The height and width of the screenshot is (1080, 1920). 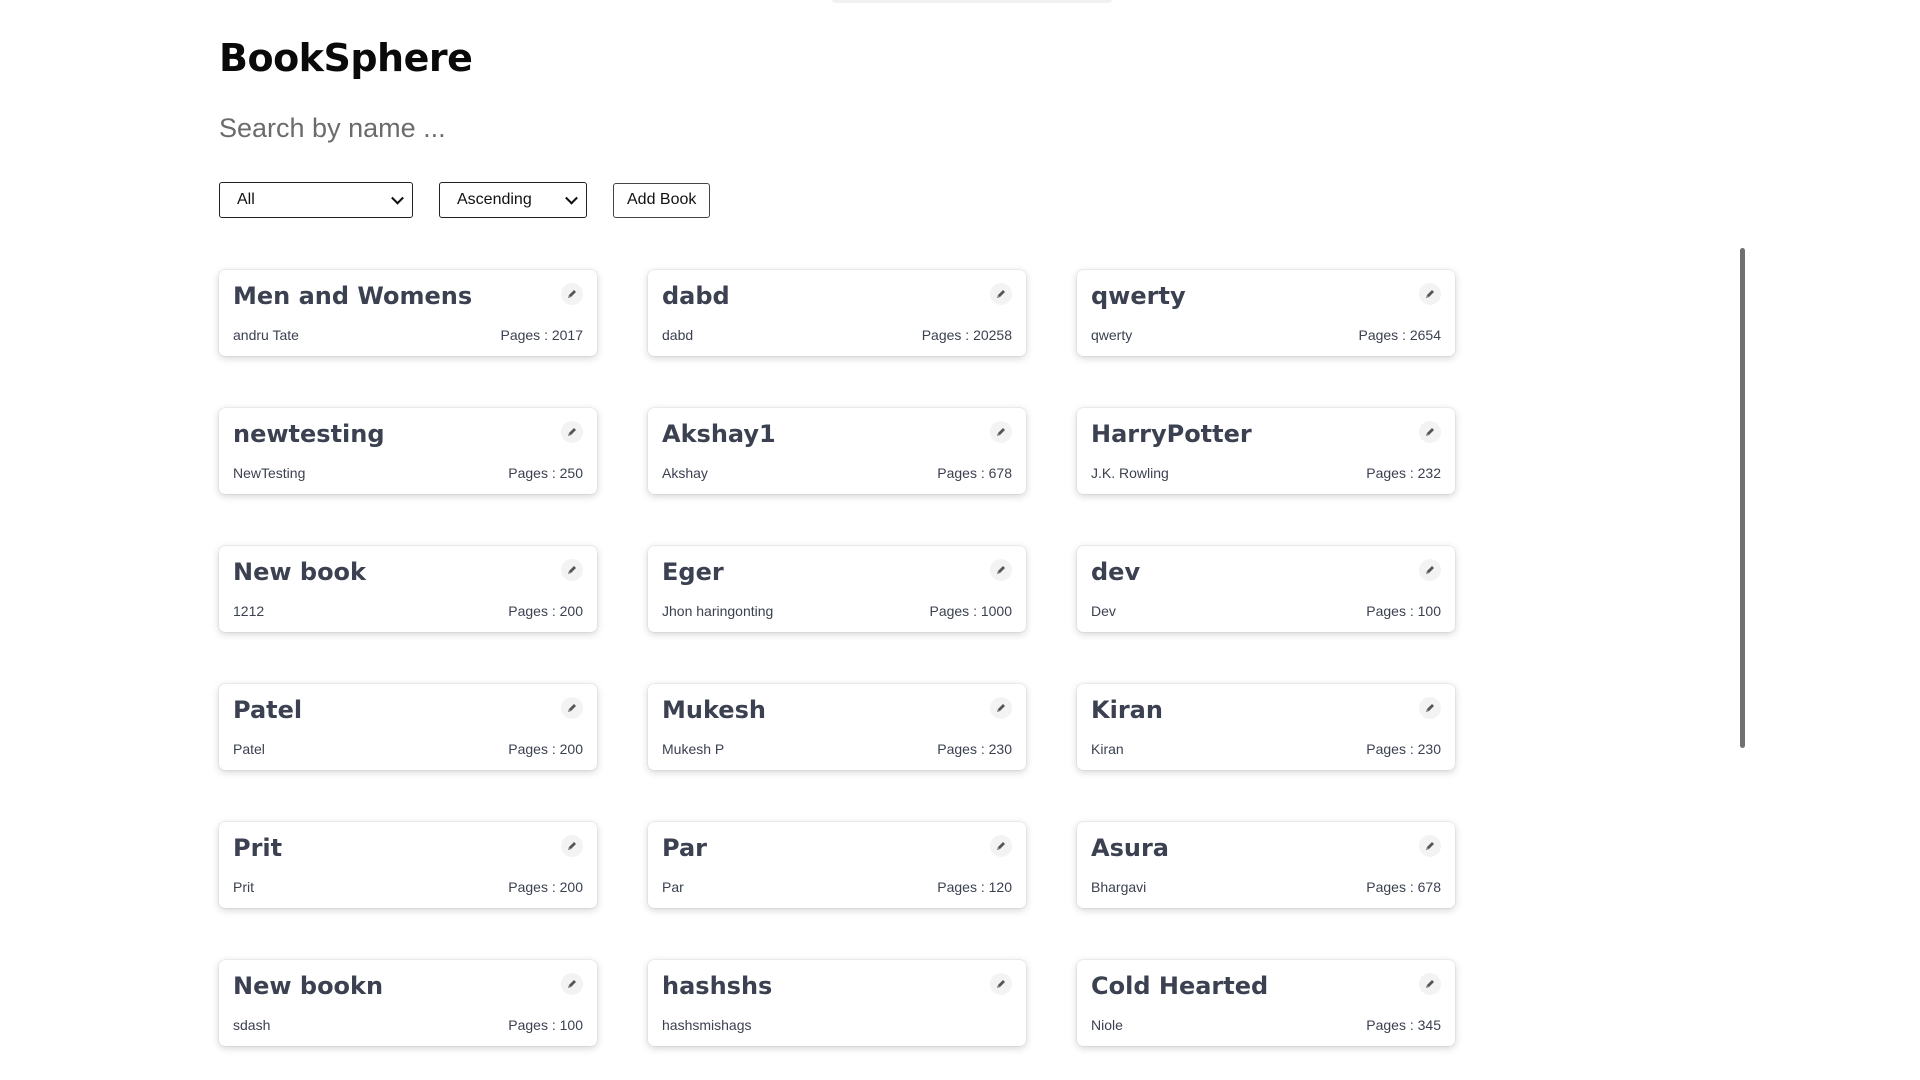 What do you see at coordinates (714, 710) in the screenshot?
I see `book-title: Mukesh` at bounding box center [714, 710].